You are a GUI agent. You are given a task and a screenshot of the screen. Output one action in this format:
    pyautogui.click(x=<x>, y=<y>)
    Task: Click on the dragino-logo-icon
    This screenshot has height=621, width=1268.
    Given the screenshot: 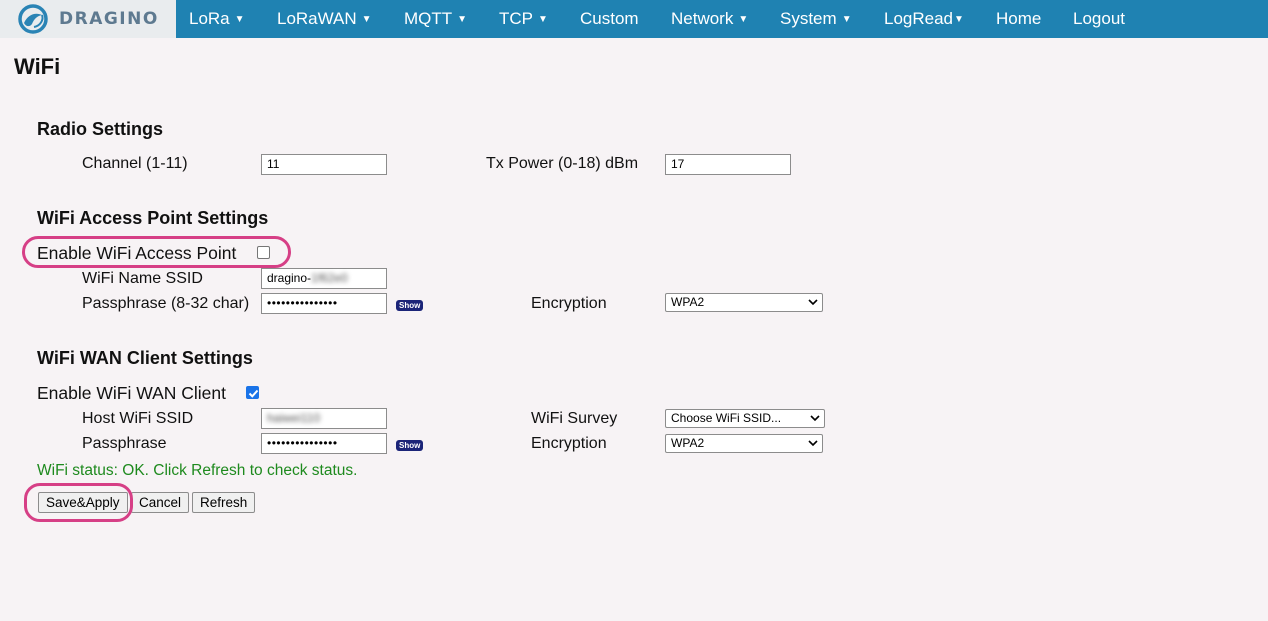 What is the action you would take?
    pyautogui.click(x=33, y=19)
    